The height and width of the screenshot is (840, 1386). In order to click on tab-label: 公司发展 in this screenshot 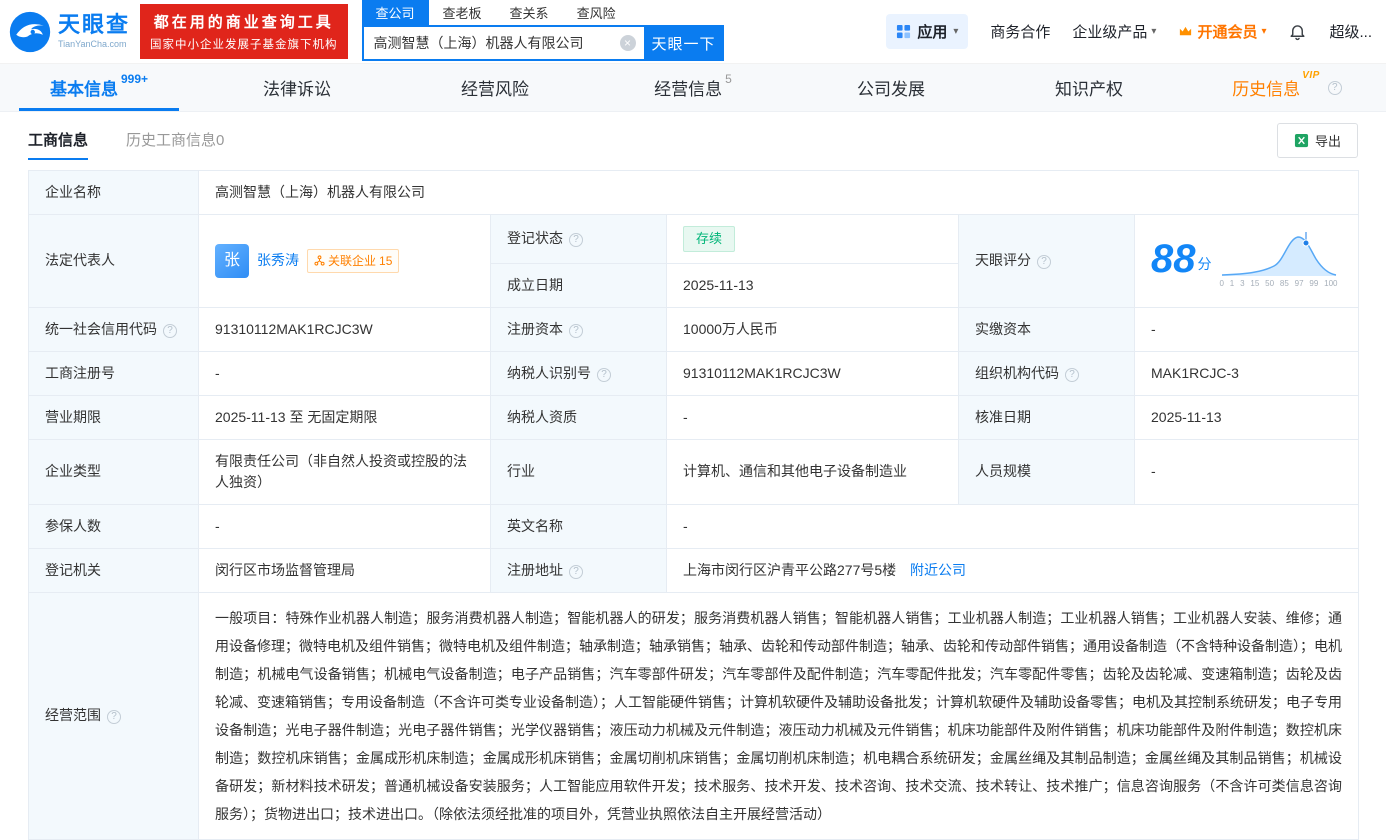, I will do `click(891, 89)`.